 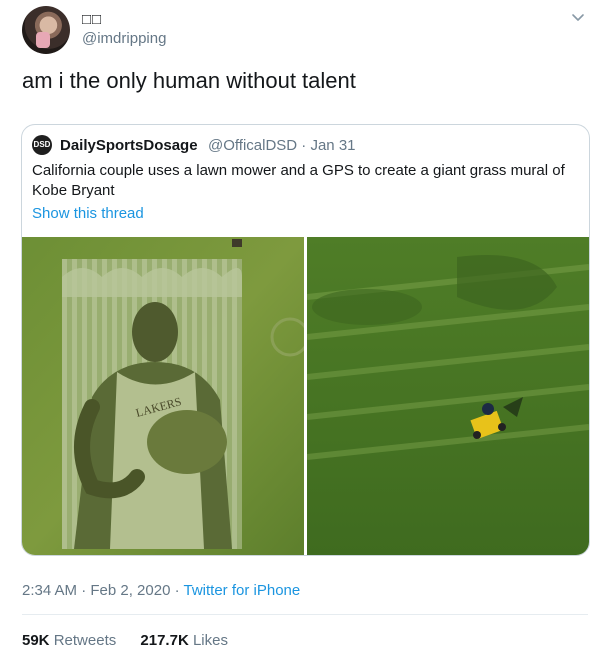 I want to click on timestamp-text: 2:34 AM · Feb 2, 2020, so click(x=96, y=590).